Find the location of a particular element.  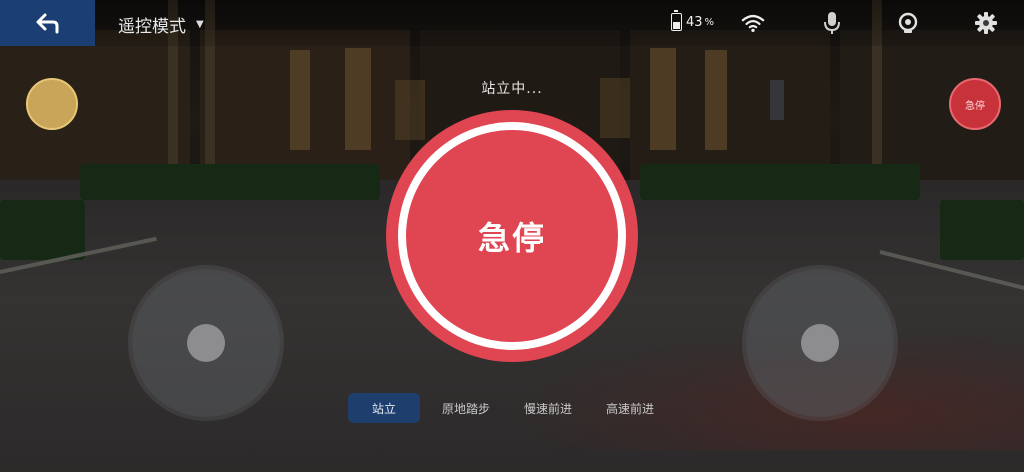

mode-select: 遥控模式 ▼ is located at coordinates (161, 24).